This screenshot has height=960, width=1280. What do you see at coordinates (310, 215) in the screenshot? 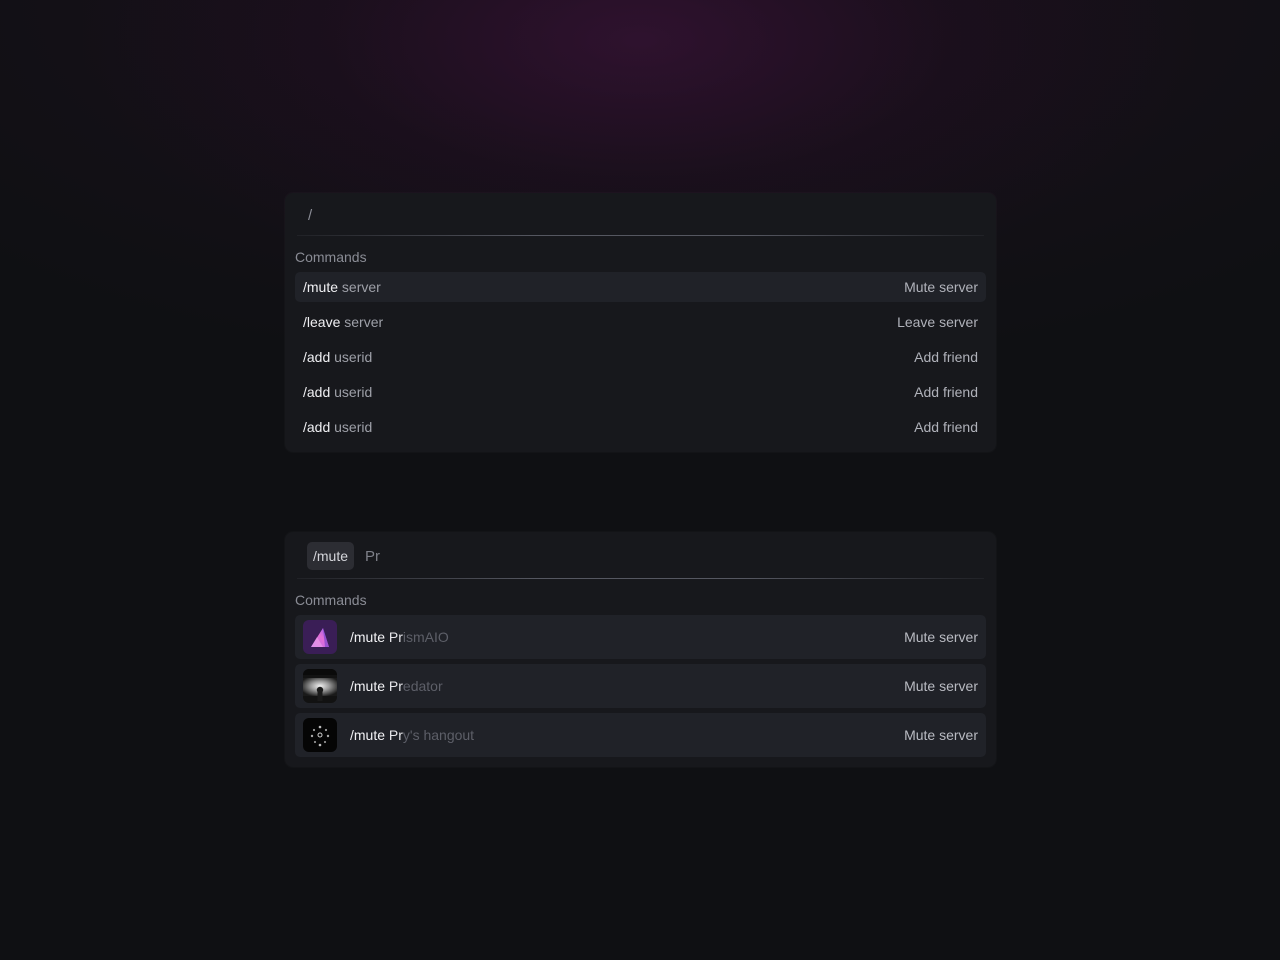
I see `command-input-value: /` at bounding box center [310, 215].